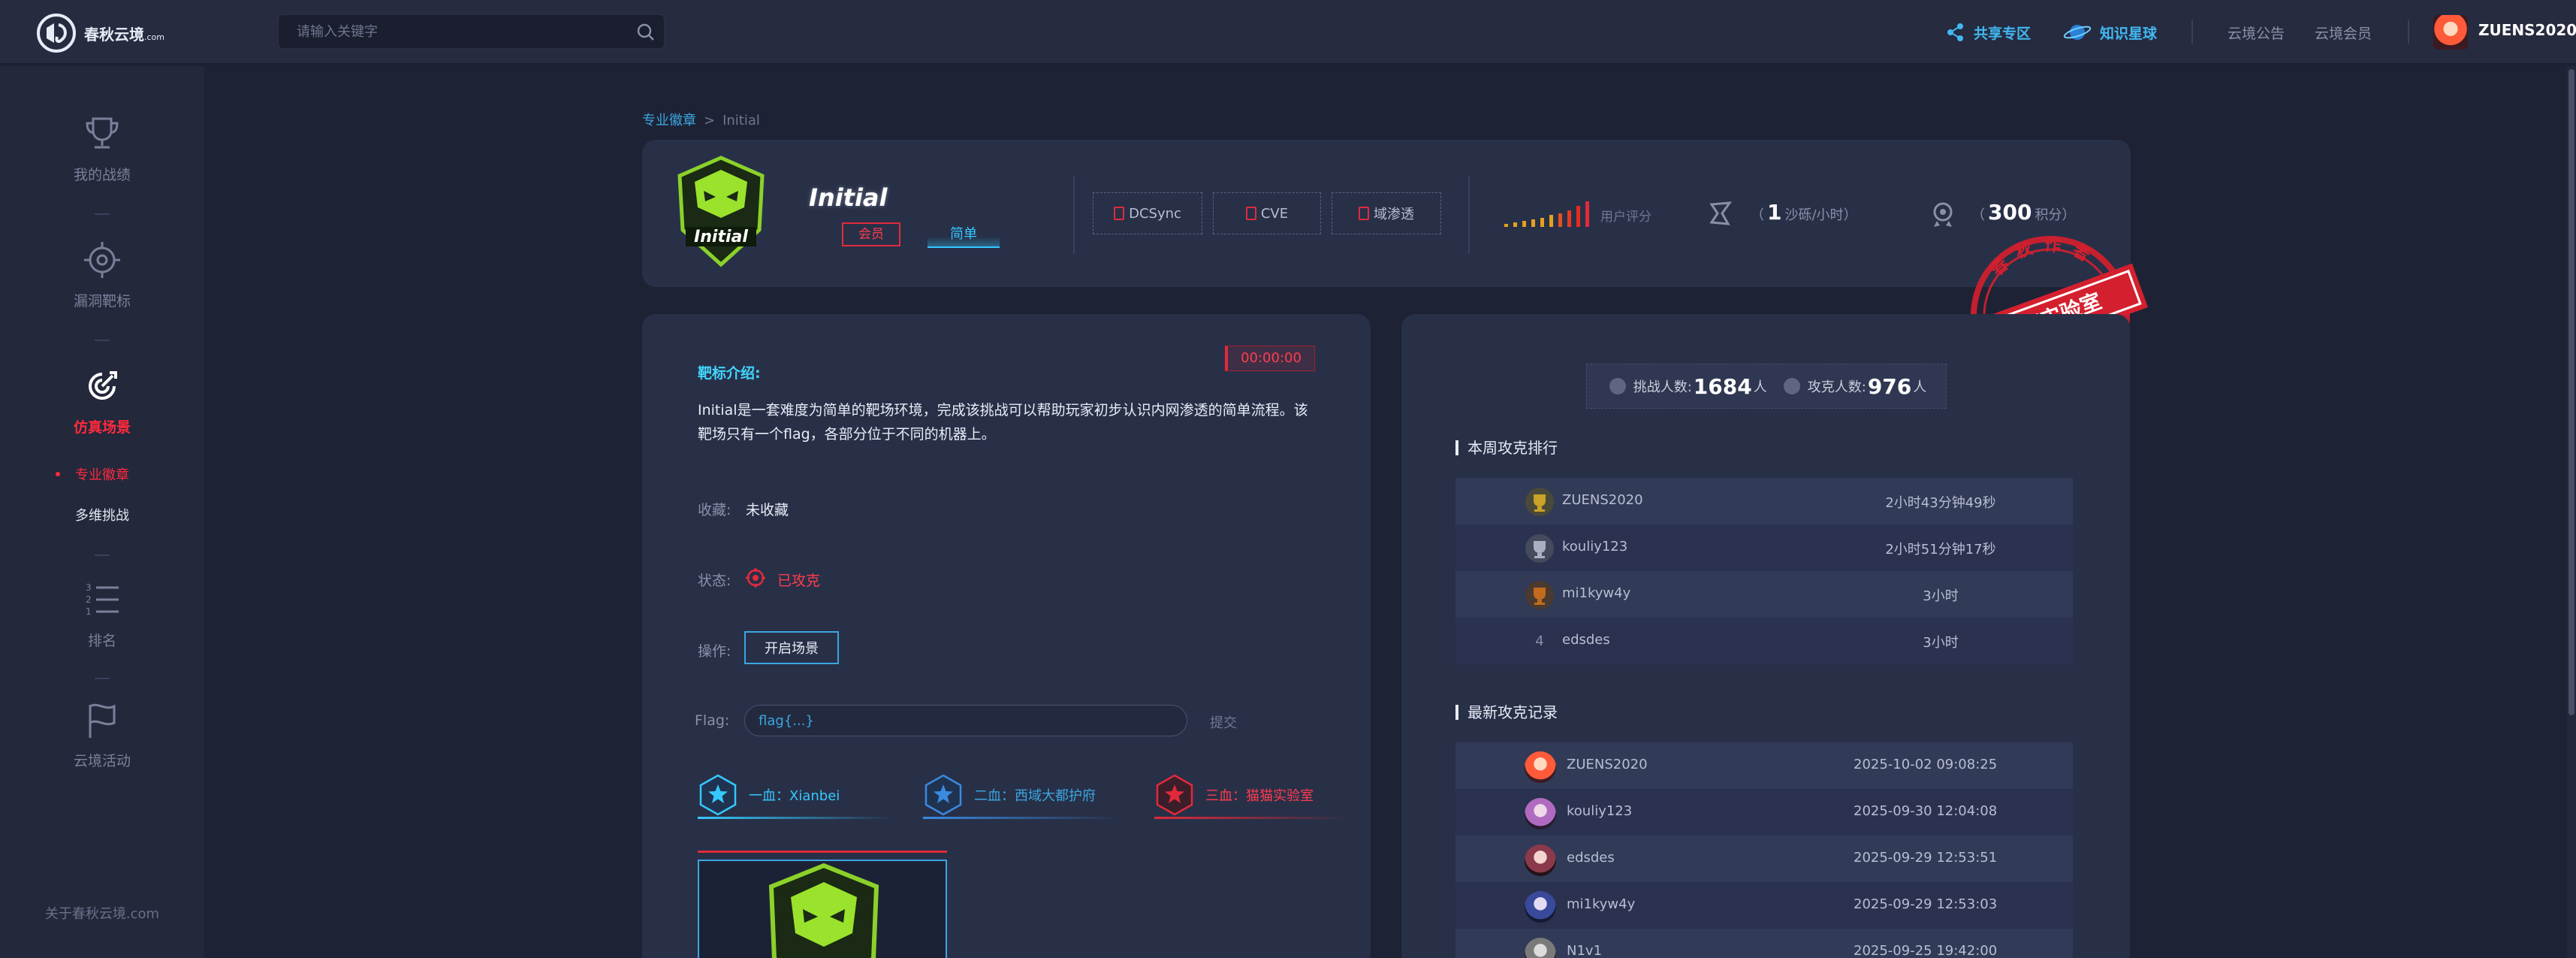 This screenshot has height=958, width=2576. What do you see at coordinates (1941, 550) in the screenshot?
I see `rank-time: 2小时51分钟17秒` at bounding box center [1941, 550].